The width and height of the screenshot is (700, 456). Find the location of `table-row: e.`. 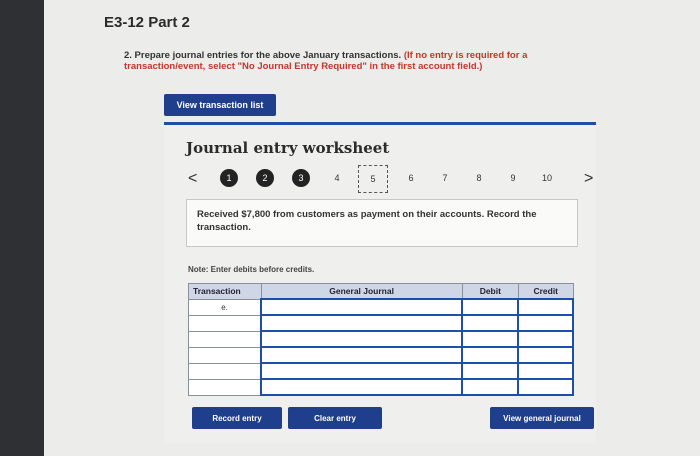

table-row: e. is located at coordinates (381, 307).